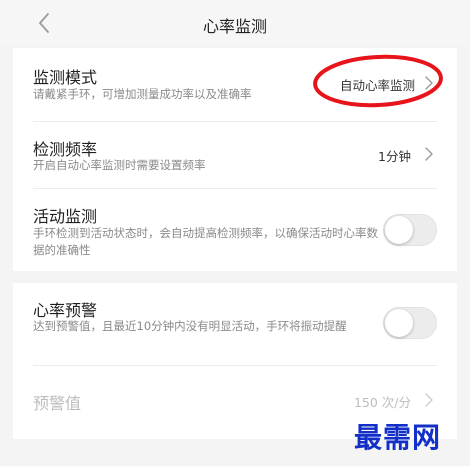 Image resolution: width=470 pixels, height=466 pixels. I want to click on frequency-row: 检测频率 开启自动心率监测时需要设置频率 1分钟, so click(235, 155).